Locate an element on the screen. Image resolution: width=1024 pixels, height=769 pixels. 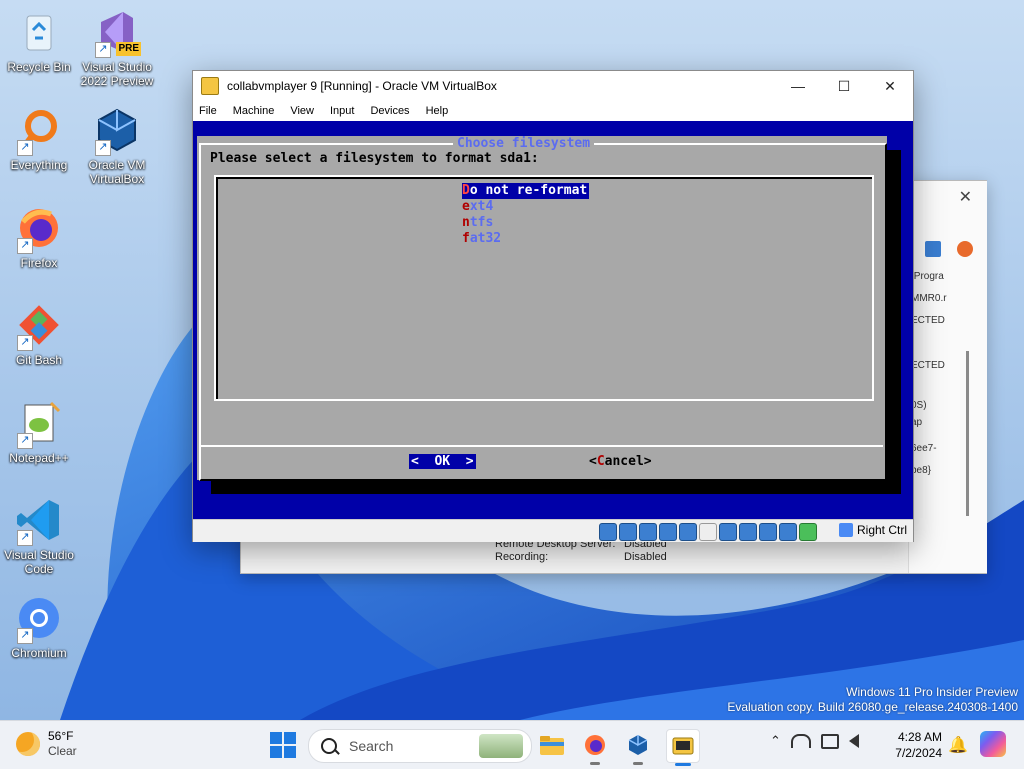
desktop-icon-virtualbox: ↗ Oracle VM VirtualBox is located at coordinates (117, 146).